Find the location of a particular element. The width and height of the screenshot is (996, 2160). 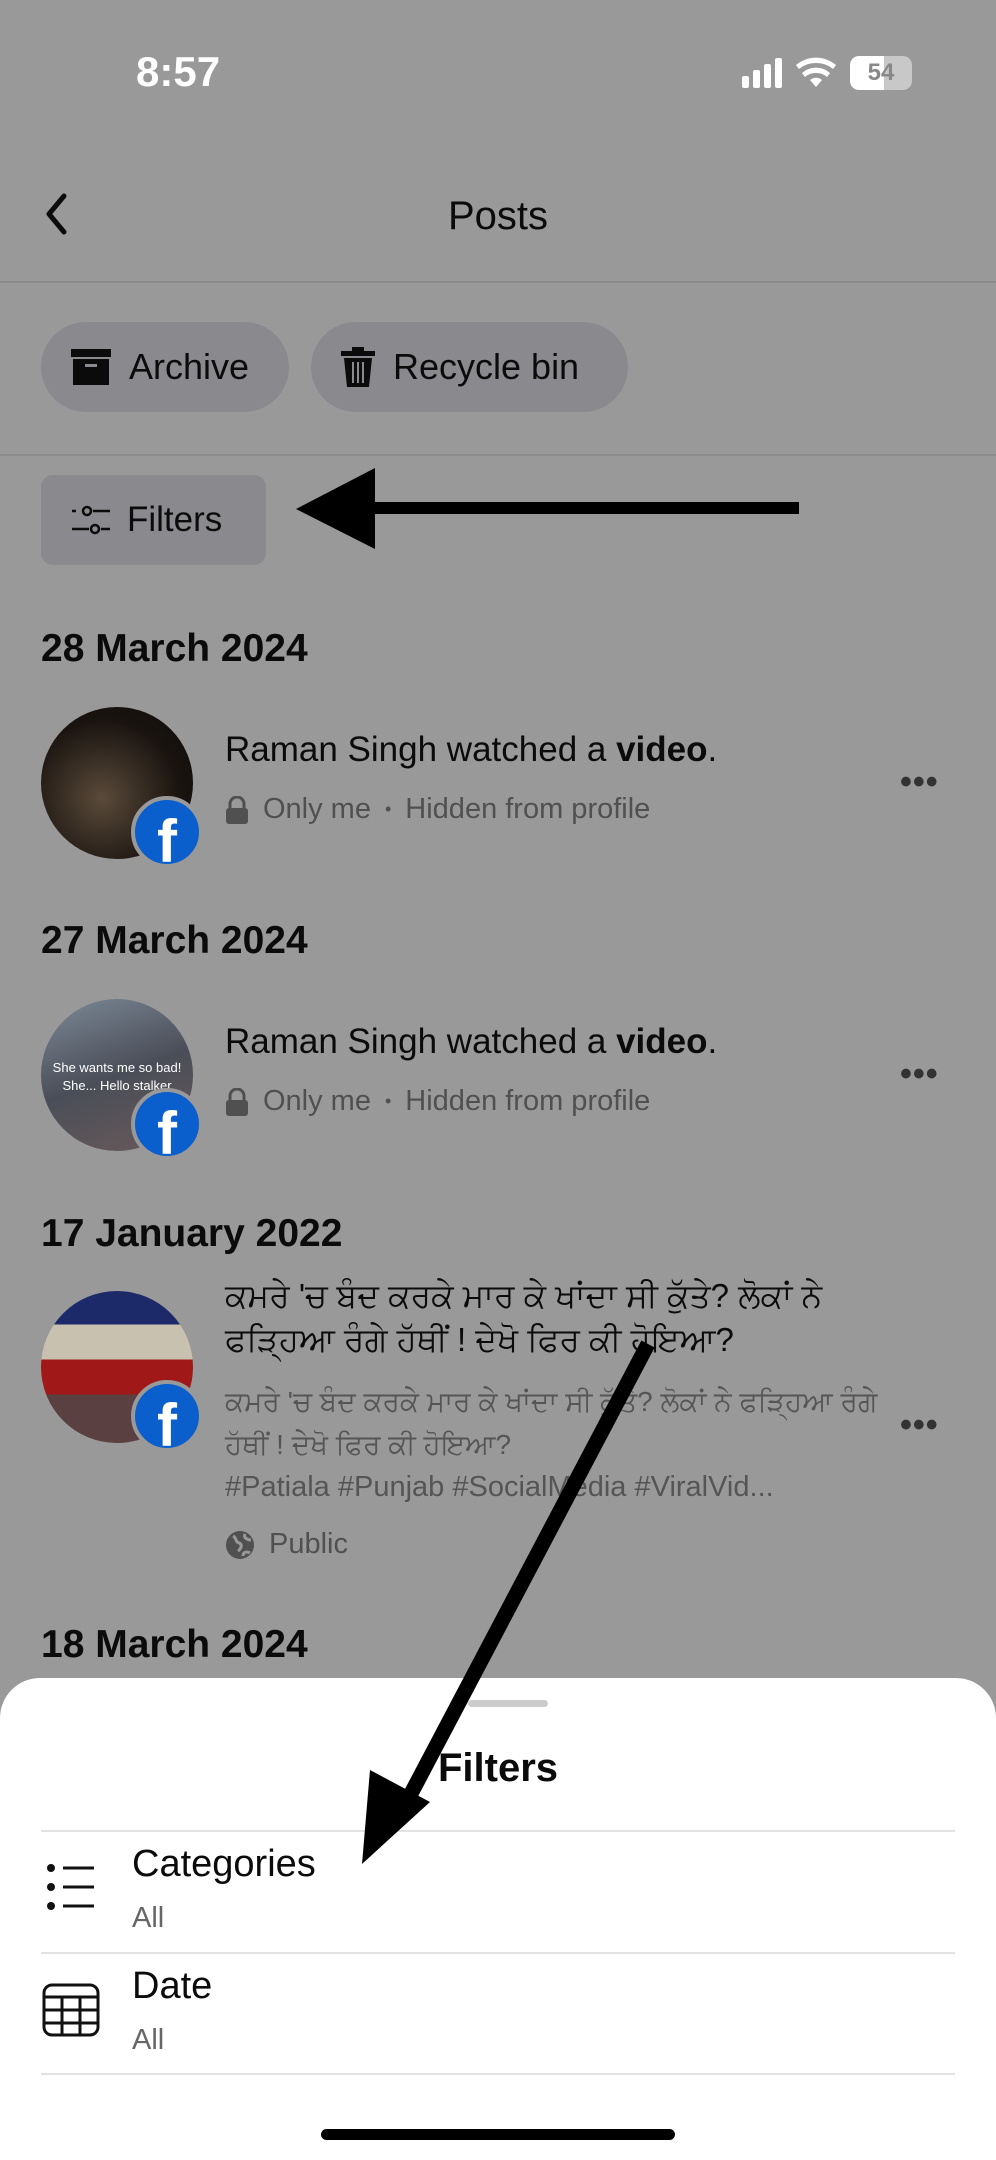

status-time: 8:57 is located at coordinates (178, 71).